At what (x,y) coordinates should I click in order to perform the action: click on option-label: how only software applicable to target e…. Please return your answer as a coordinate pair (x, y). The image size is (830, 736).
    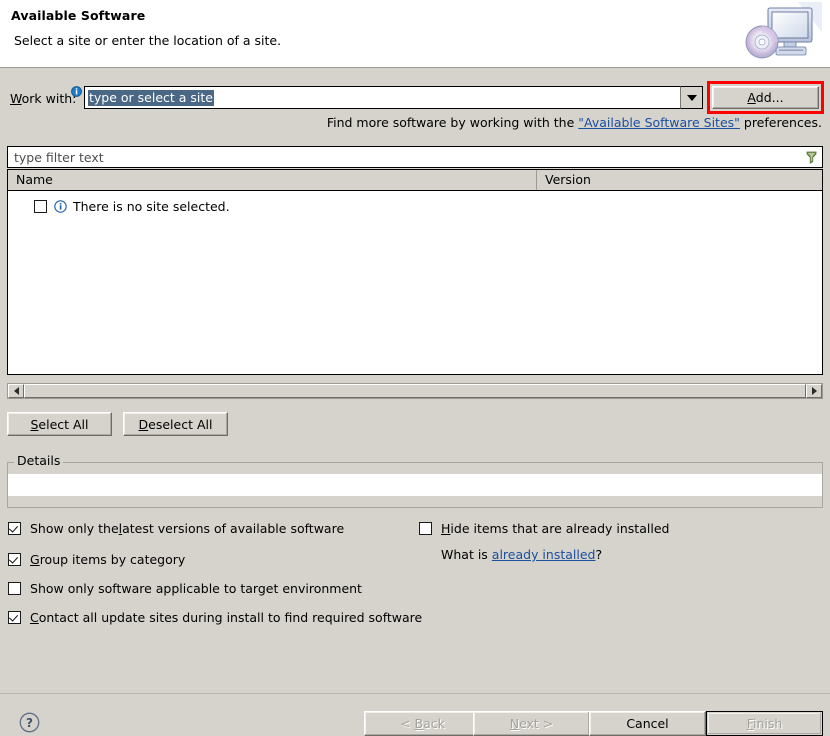
    Looking at the image, I should click on (199, 588).